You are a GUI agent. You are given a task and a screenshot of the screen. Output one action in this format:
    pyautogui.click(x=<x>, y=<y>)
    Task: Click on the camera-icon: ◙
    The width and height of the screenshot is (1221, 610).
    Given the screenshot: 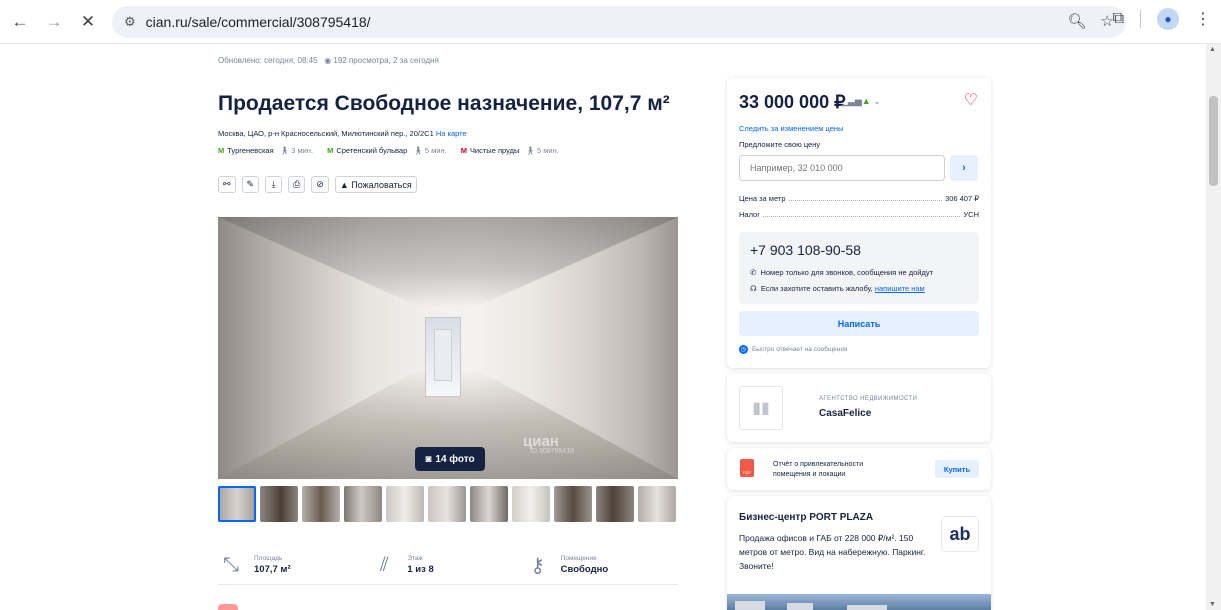 What is the action you would take?
    pyautogui.click(x=428, y=459)
    